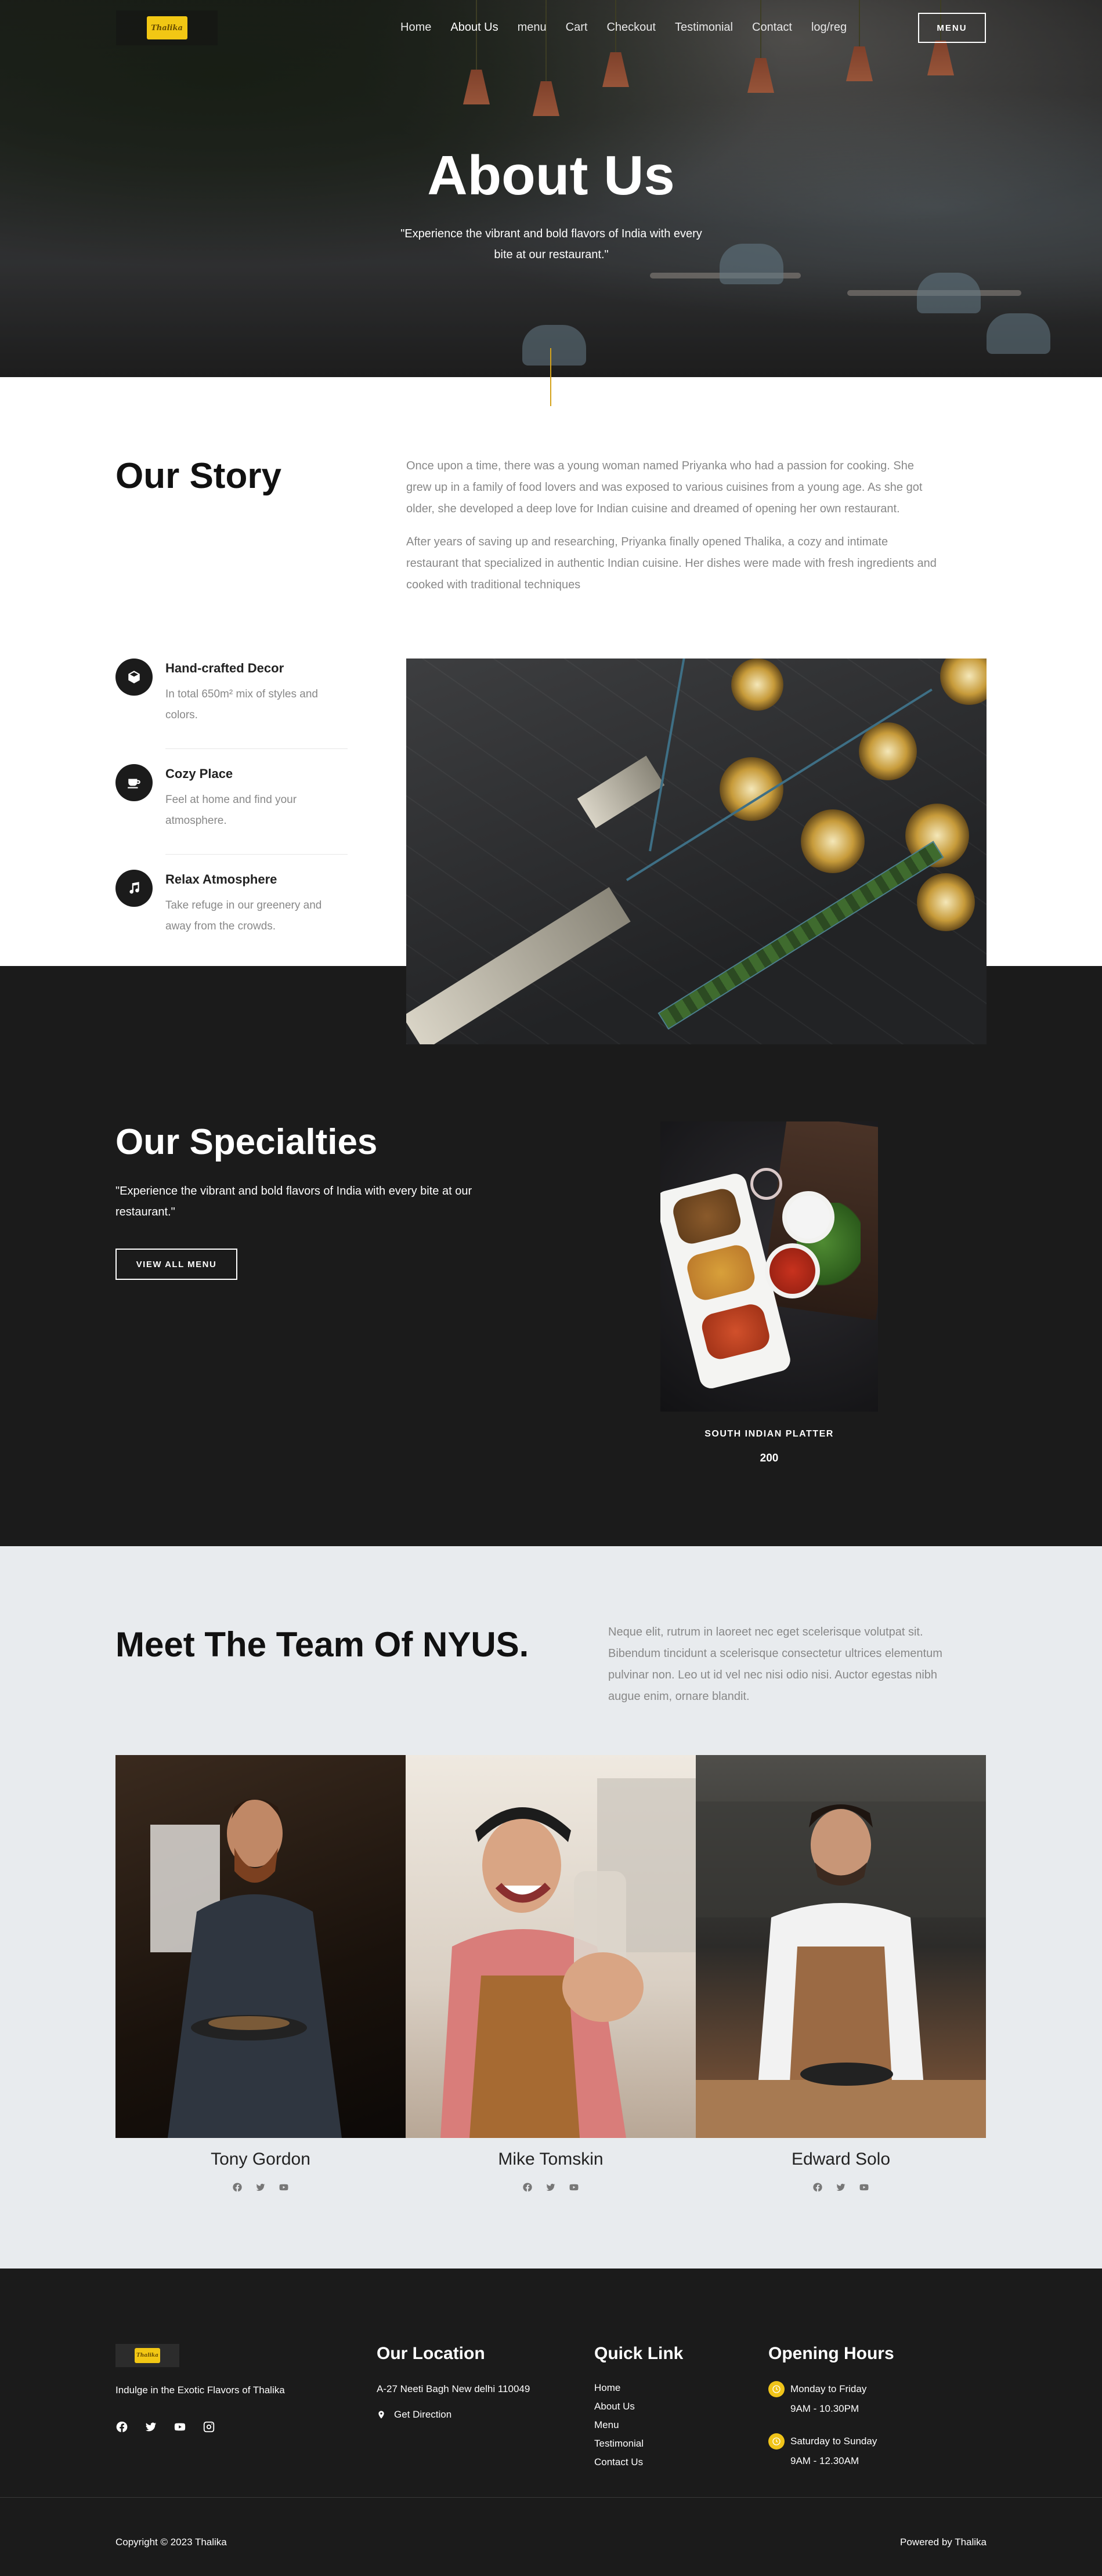 The width and height of the screenshot is (1102, 2576). What do you see at coordinates (772, 27) in the screenshot?
I see `nav-link-contact: Contact` at bounding box center [772, 27].